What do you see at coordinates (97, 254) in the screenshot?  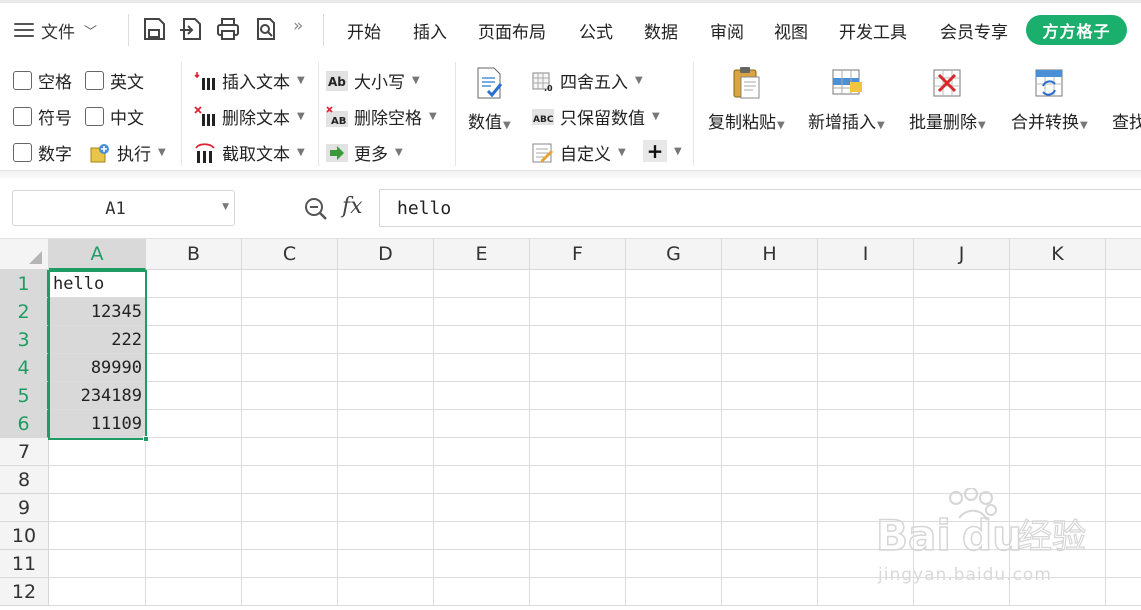 I see `column-header-a: A` at bounding box center [97, 254].